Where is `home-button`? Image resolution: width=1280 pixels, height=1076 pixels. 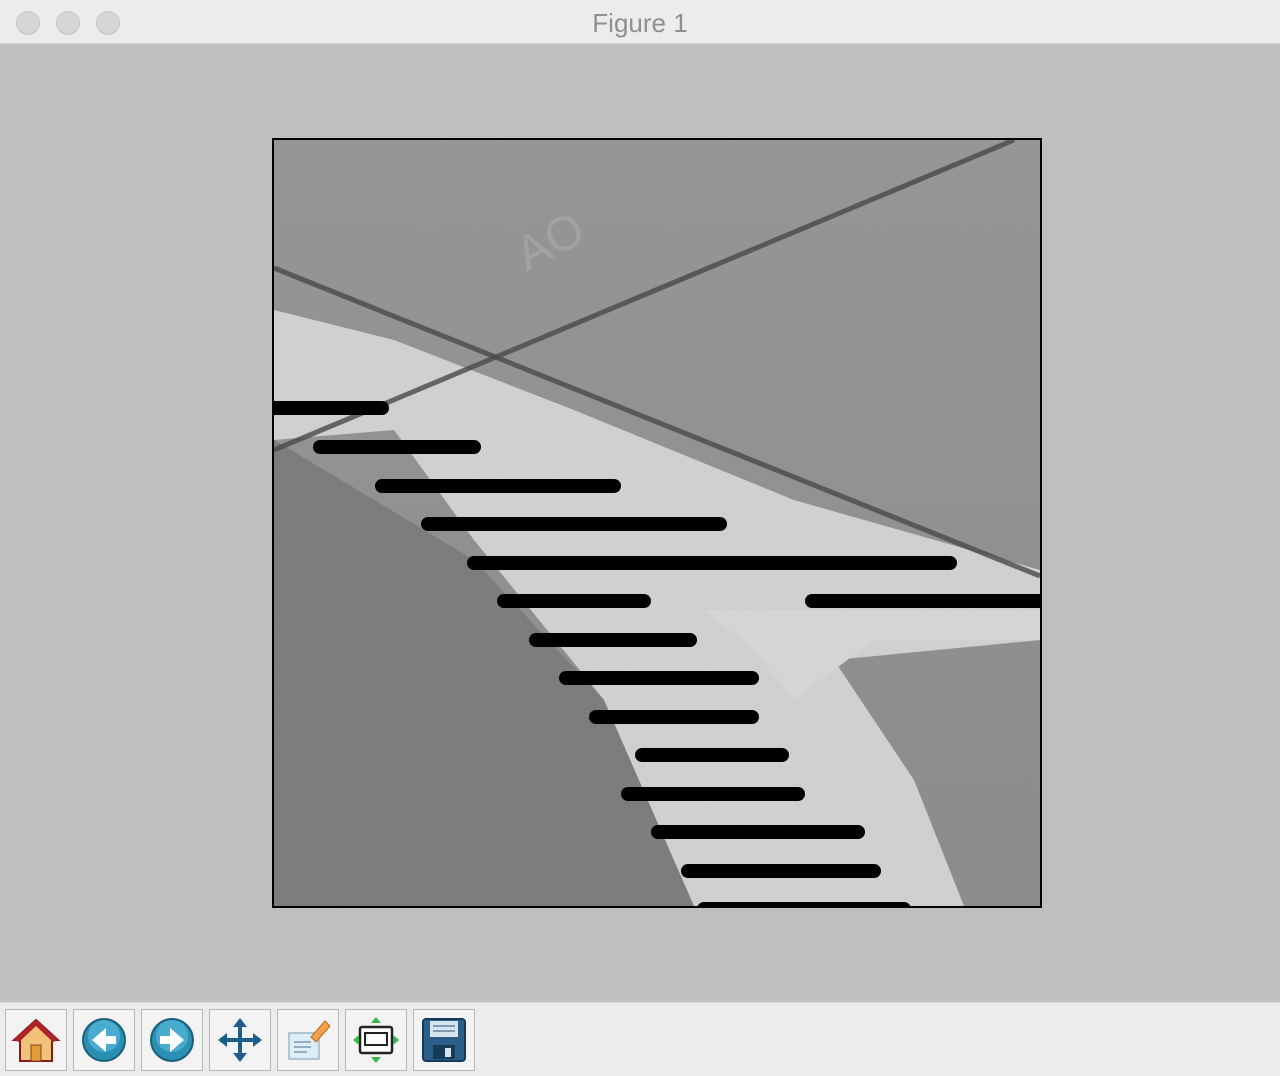 home-button is located at coordinates (36, 1040).